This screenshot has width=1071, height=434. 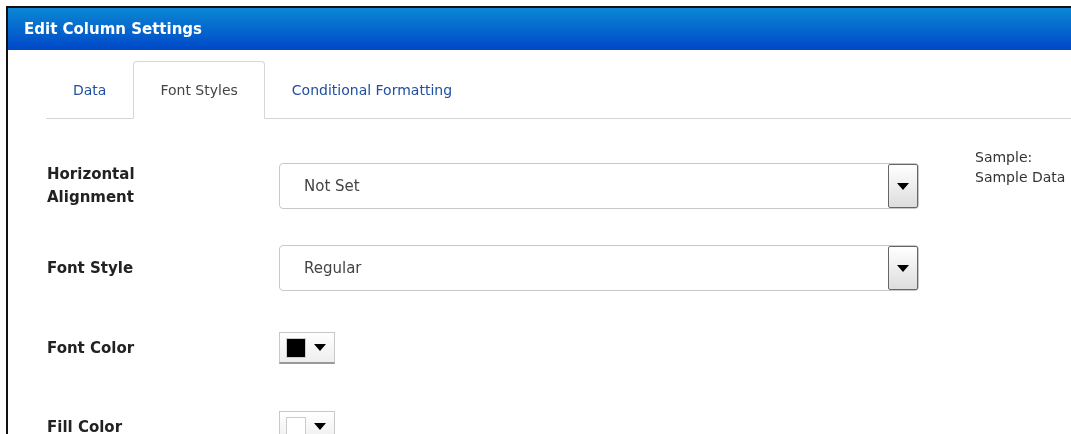 What do you see at coordinates (599, 268) in the screenshot?
I see `dropdown: Regular` at bounding box center [599, 268].